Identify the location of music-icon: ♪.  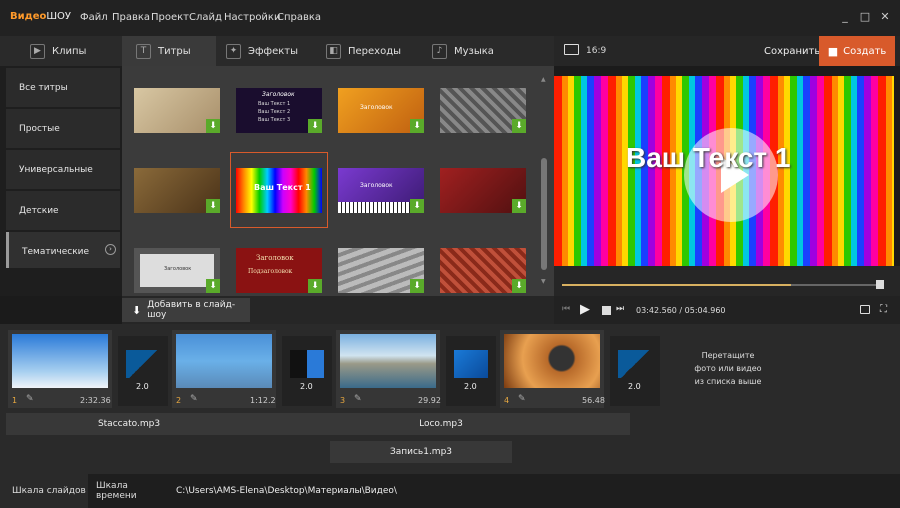
(439, 51).